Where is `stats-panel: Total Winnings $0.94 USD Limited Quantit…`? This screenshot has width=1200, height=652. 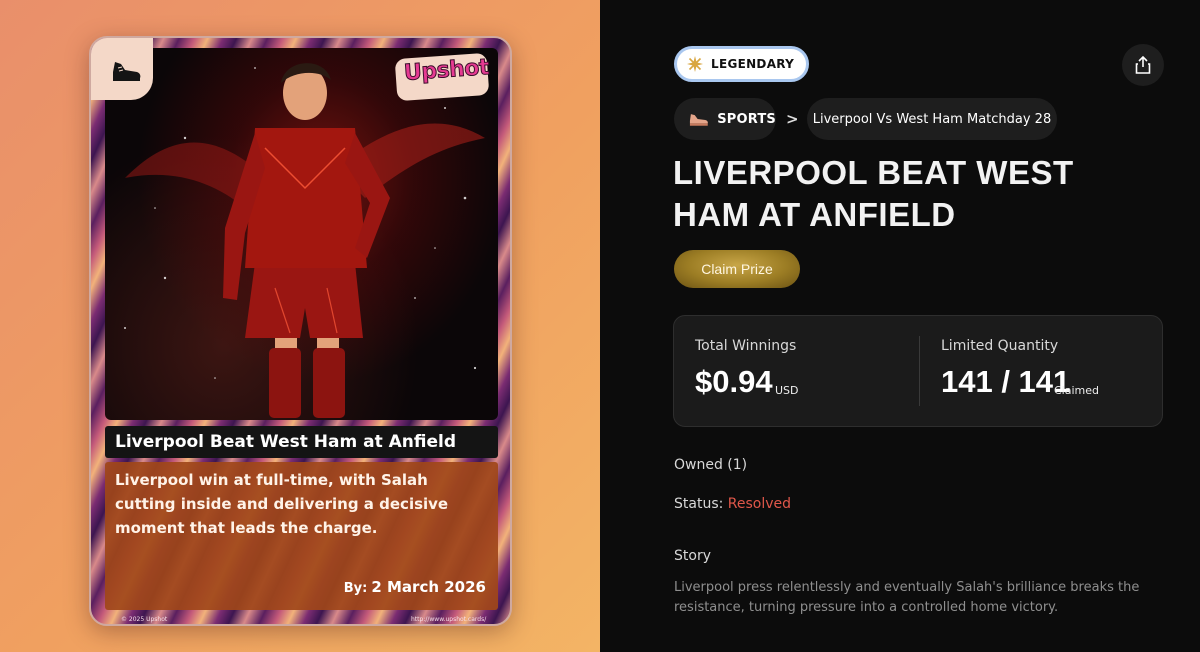 stats-panel: Total Winnings $0.94 USD Limited Quantit… is located at coordinates (918, 371).